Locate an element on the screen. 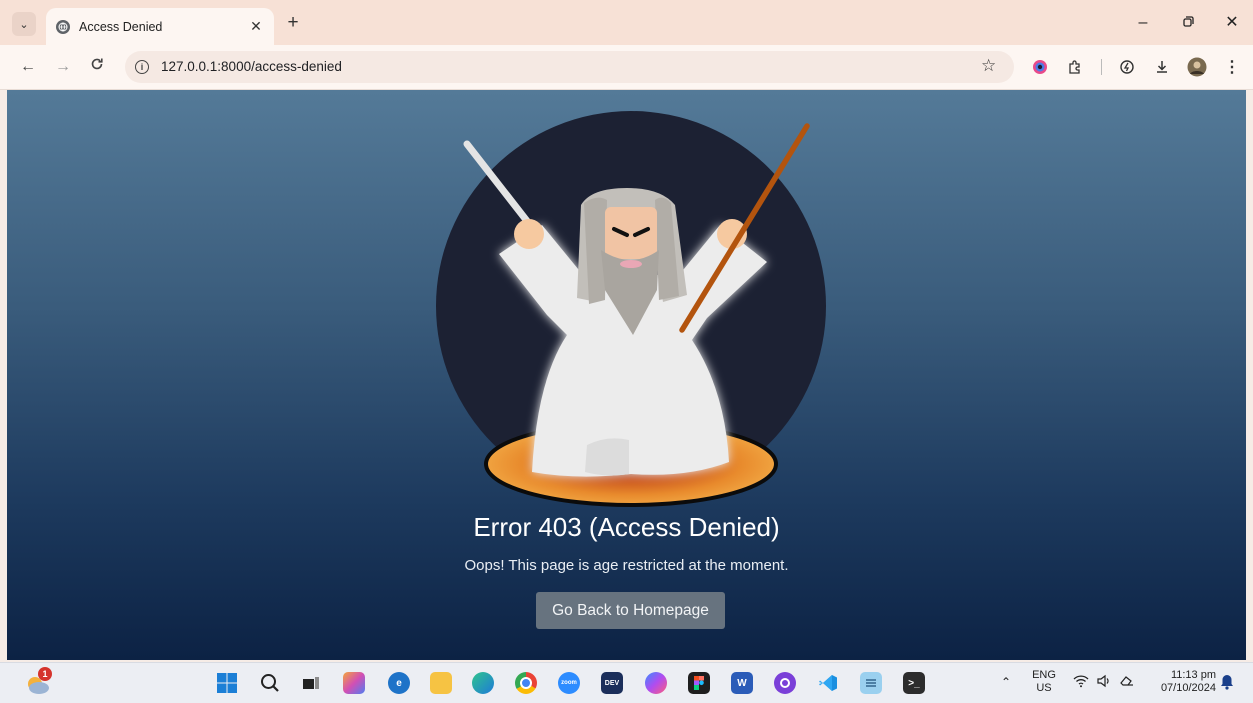  minimize-button: – is located at coordinates (1143, 23).